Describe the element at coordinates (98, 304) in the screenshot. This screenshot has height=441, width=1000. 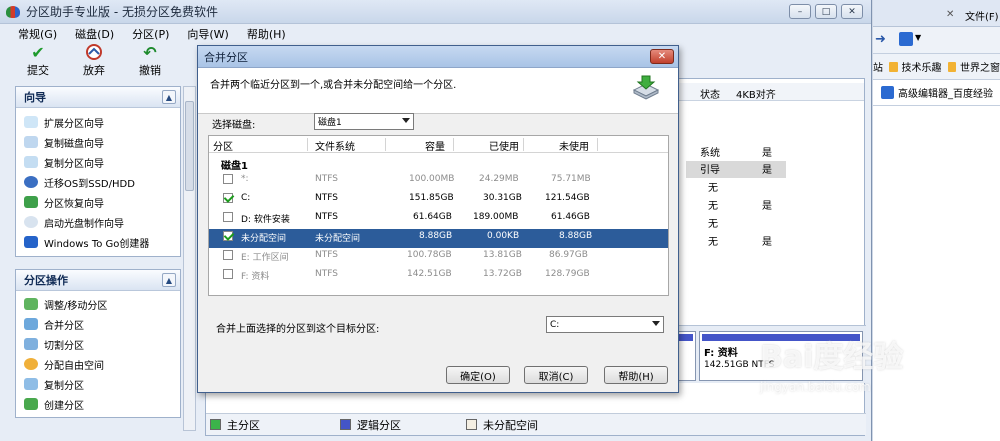
I see `sidebar-item-resize-move: 调整/移动分区` at that location.